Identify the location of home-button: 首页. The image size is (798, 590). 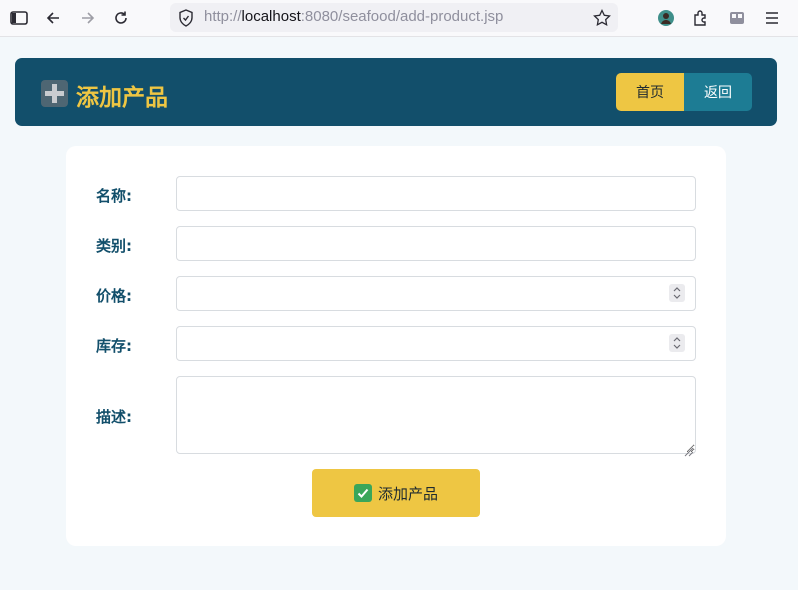
(650, 92).